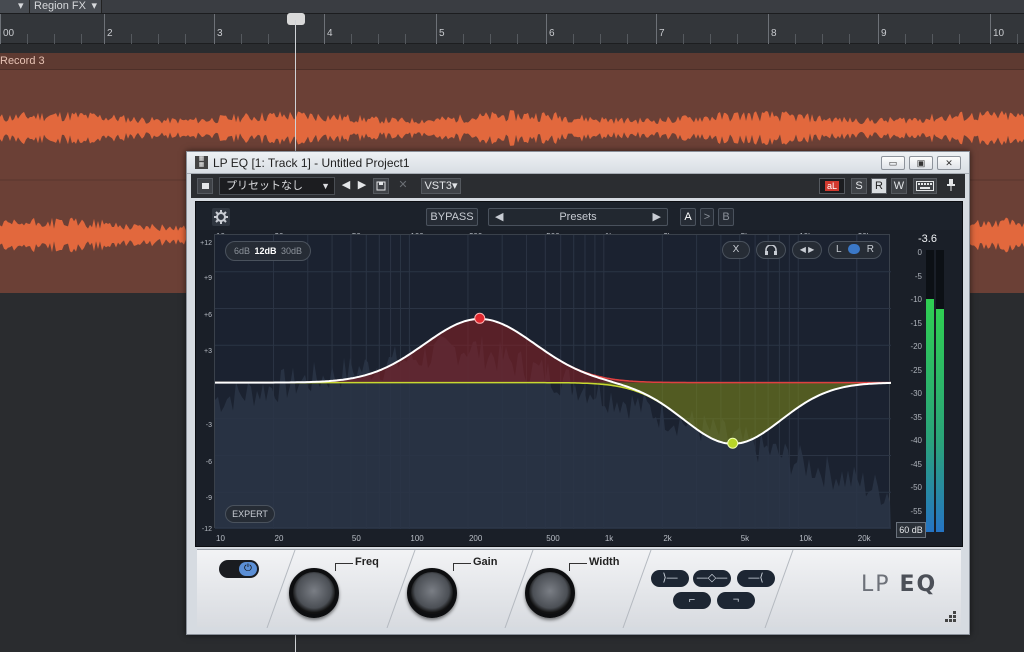  Describe the element at coordinates (208, 352) in the screenshot. I see `db-label: +3` at that location.